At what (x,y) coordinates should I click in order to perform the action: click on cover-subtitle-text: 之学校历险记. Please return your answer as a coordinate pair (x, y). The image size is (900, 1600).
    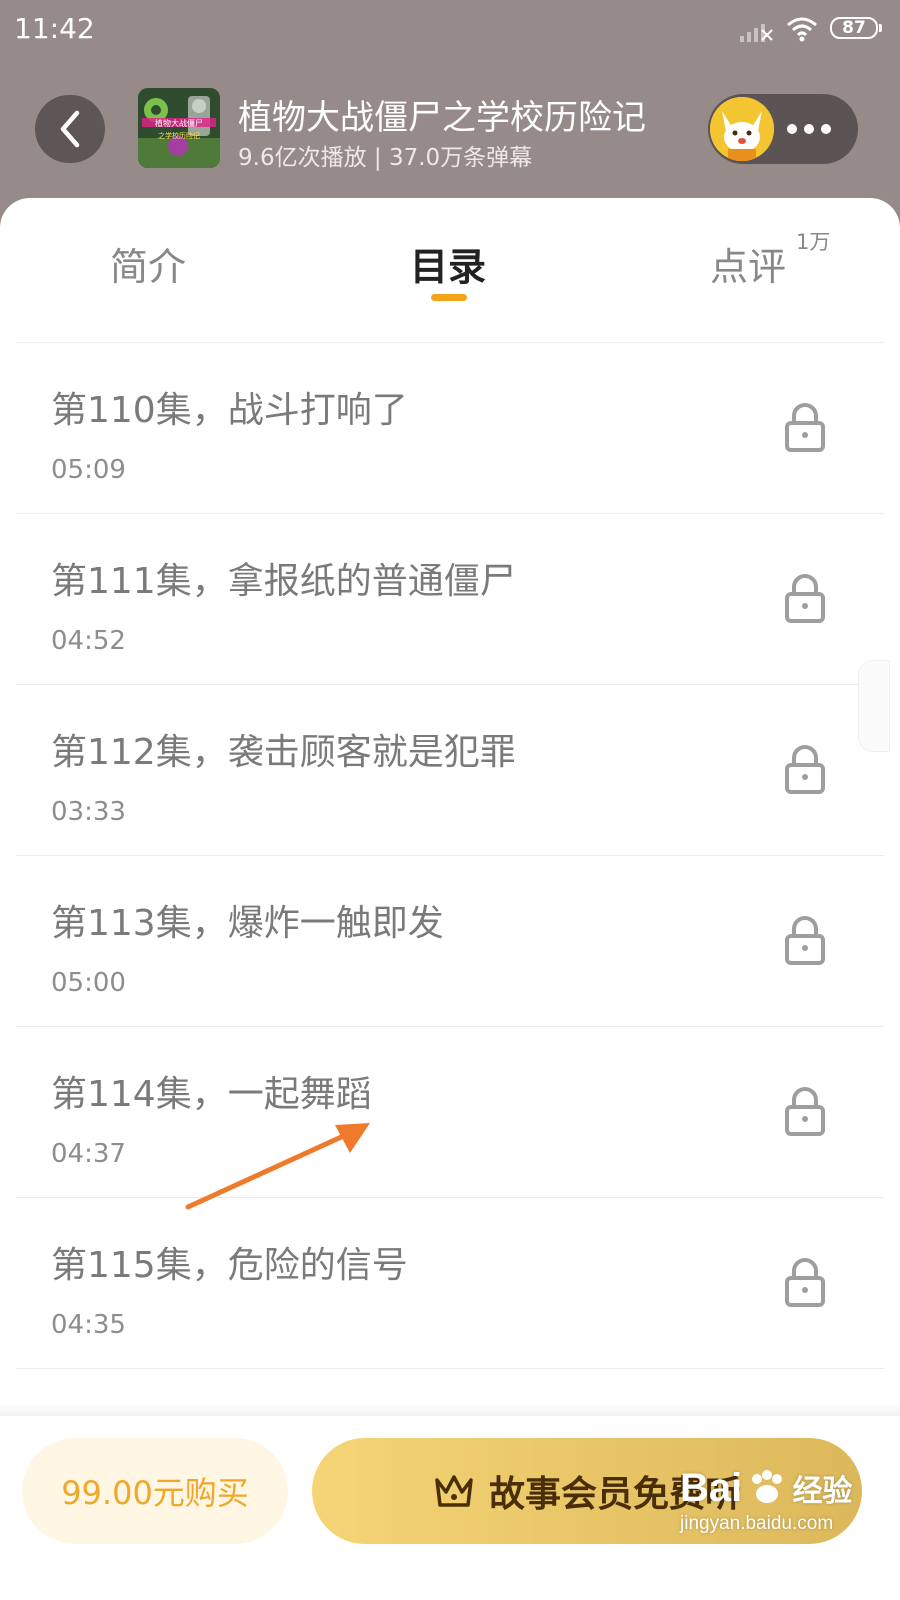
    Looking at the image, I should click on (179, 135).